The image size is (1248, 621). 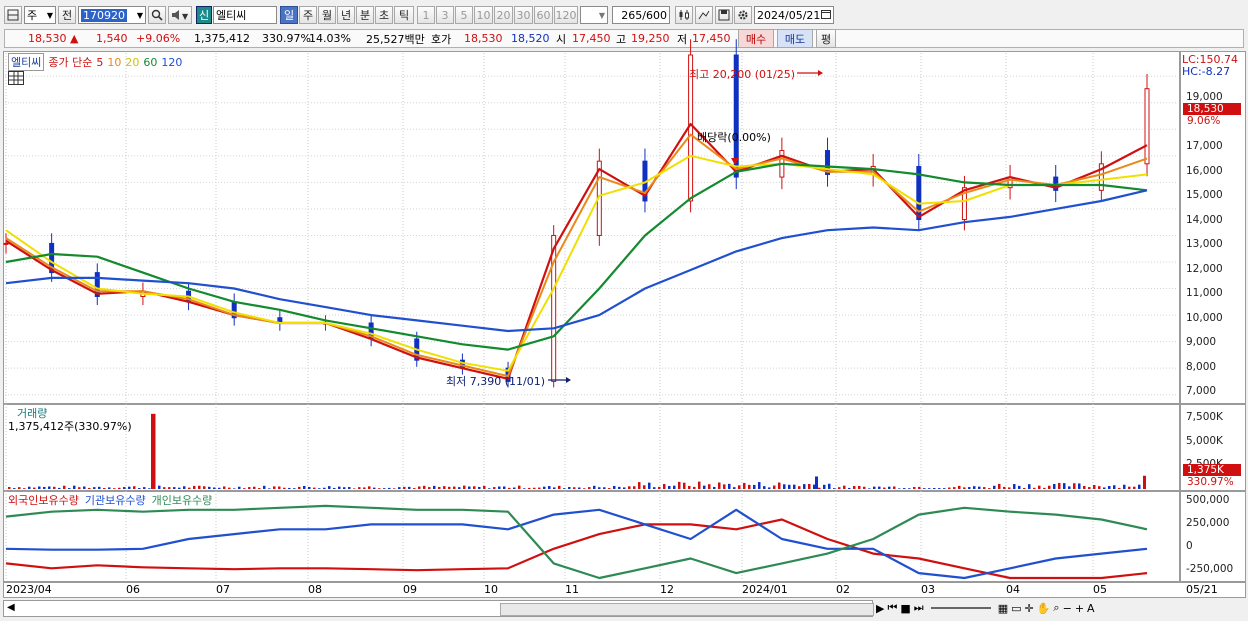 I want to click on forward-icon: ⏭, so click(x=919, y=608).